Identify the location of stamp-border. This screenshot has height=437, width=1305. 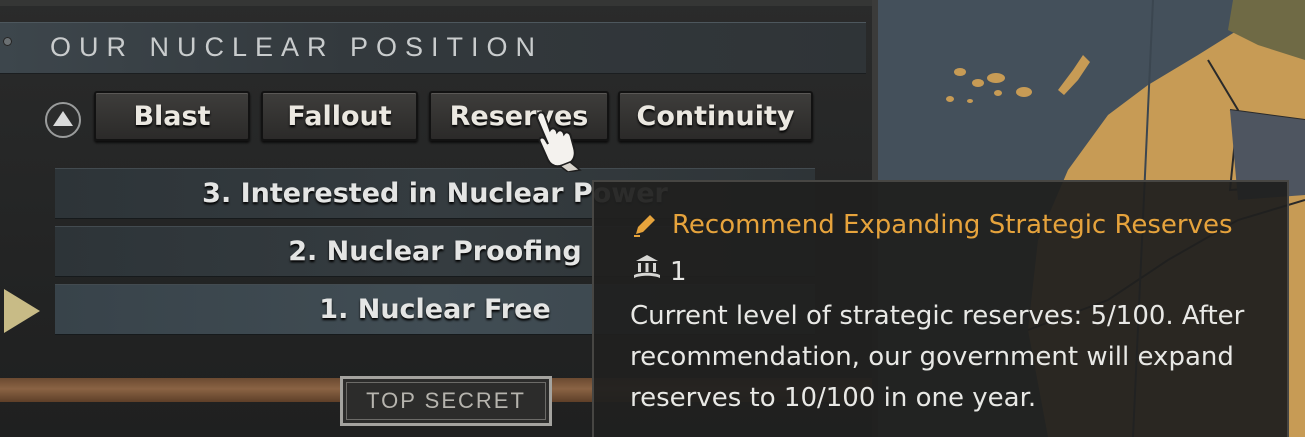
(446, 401).